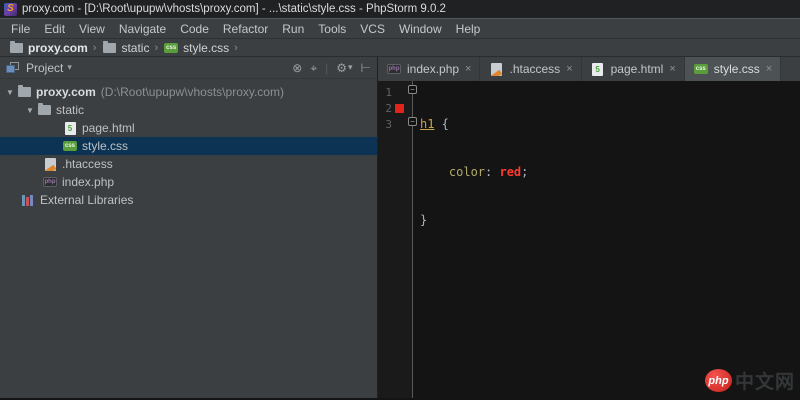  Describe the element at coordinates (66, 92) in the screenshot. I see `tree-label: proxy.com` at that location.